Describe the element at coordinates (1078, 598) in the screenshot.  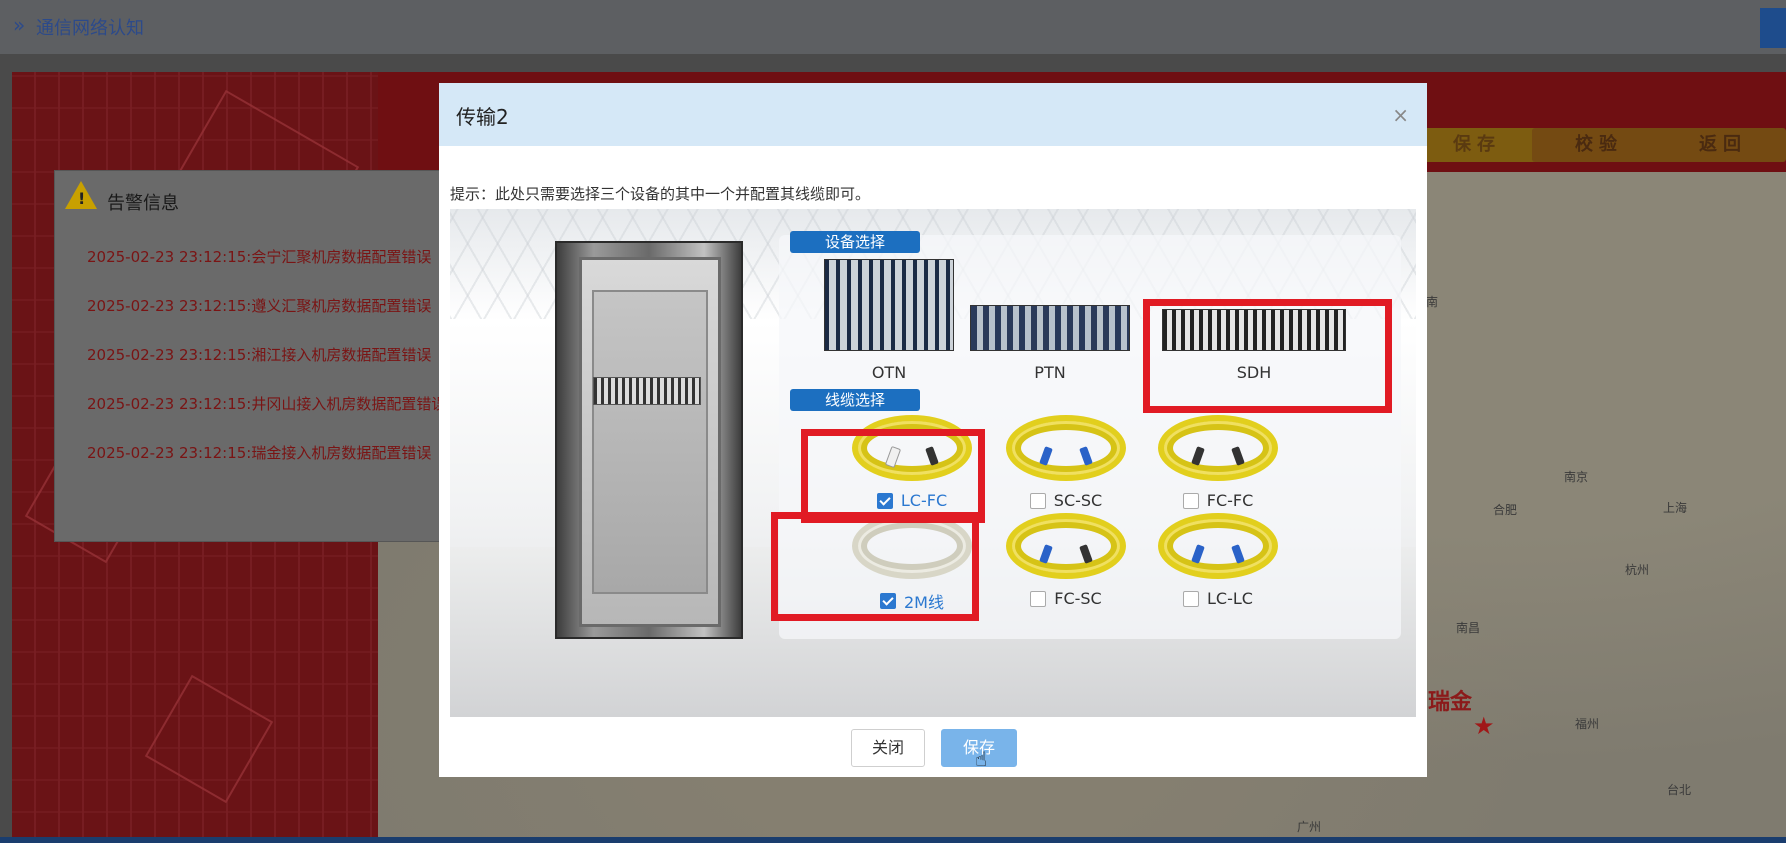
I see `cable-label: FC-SC` at that location.